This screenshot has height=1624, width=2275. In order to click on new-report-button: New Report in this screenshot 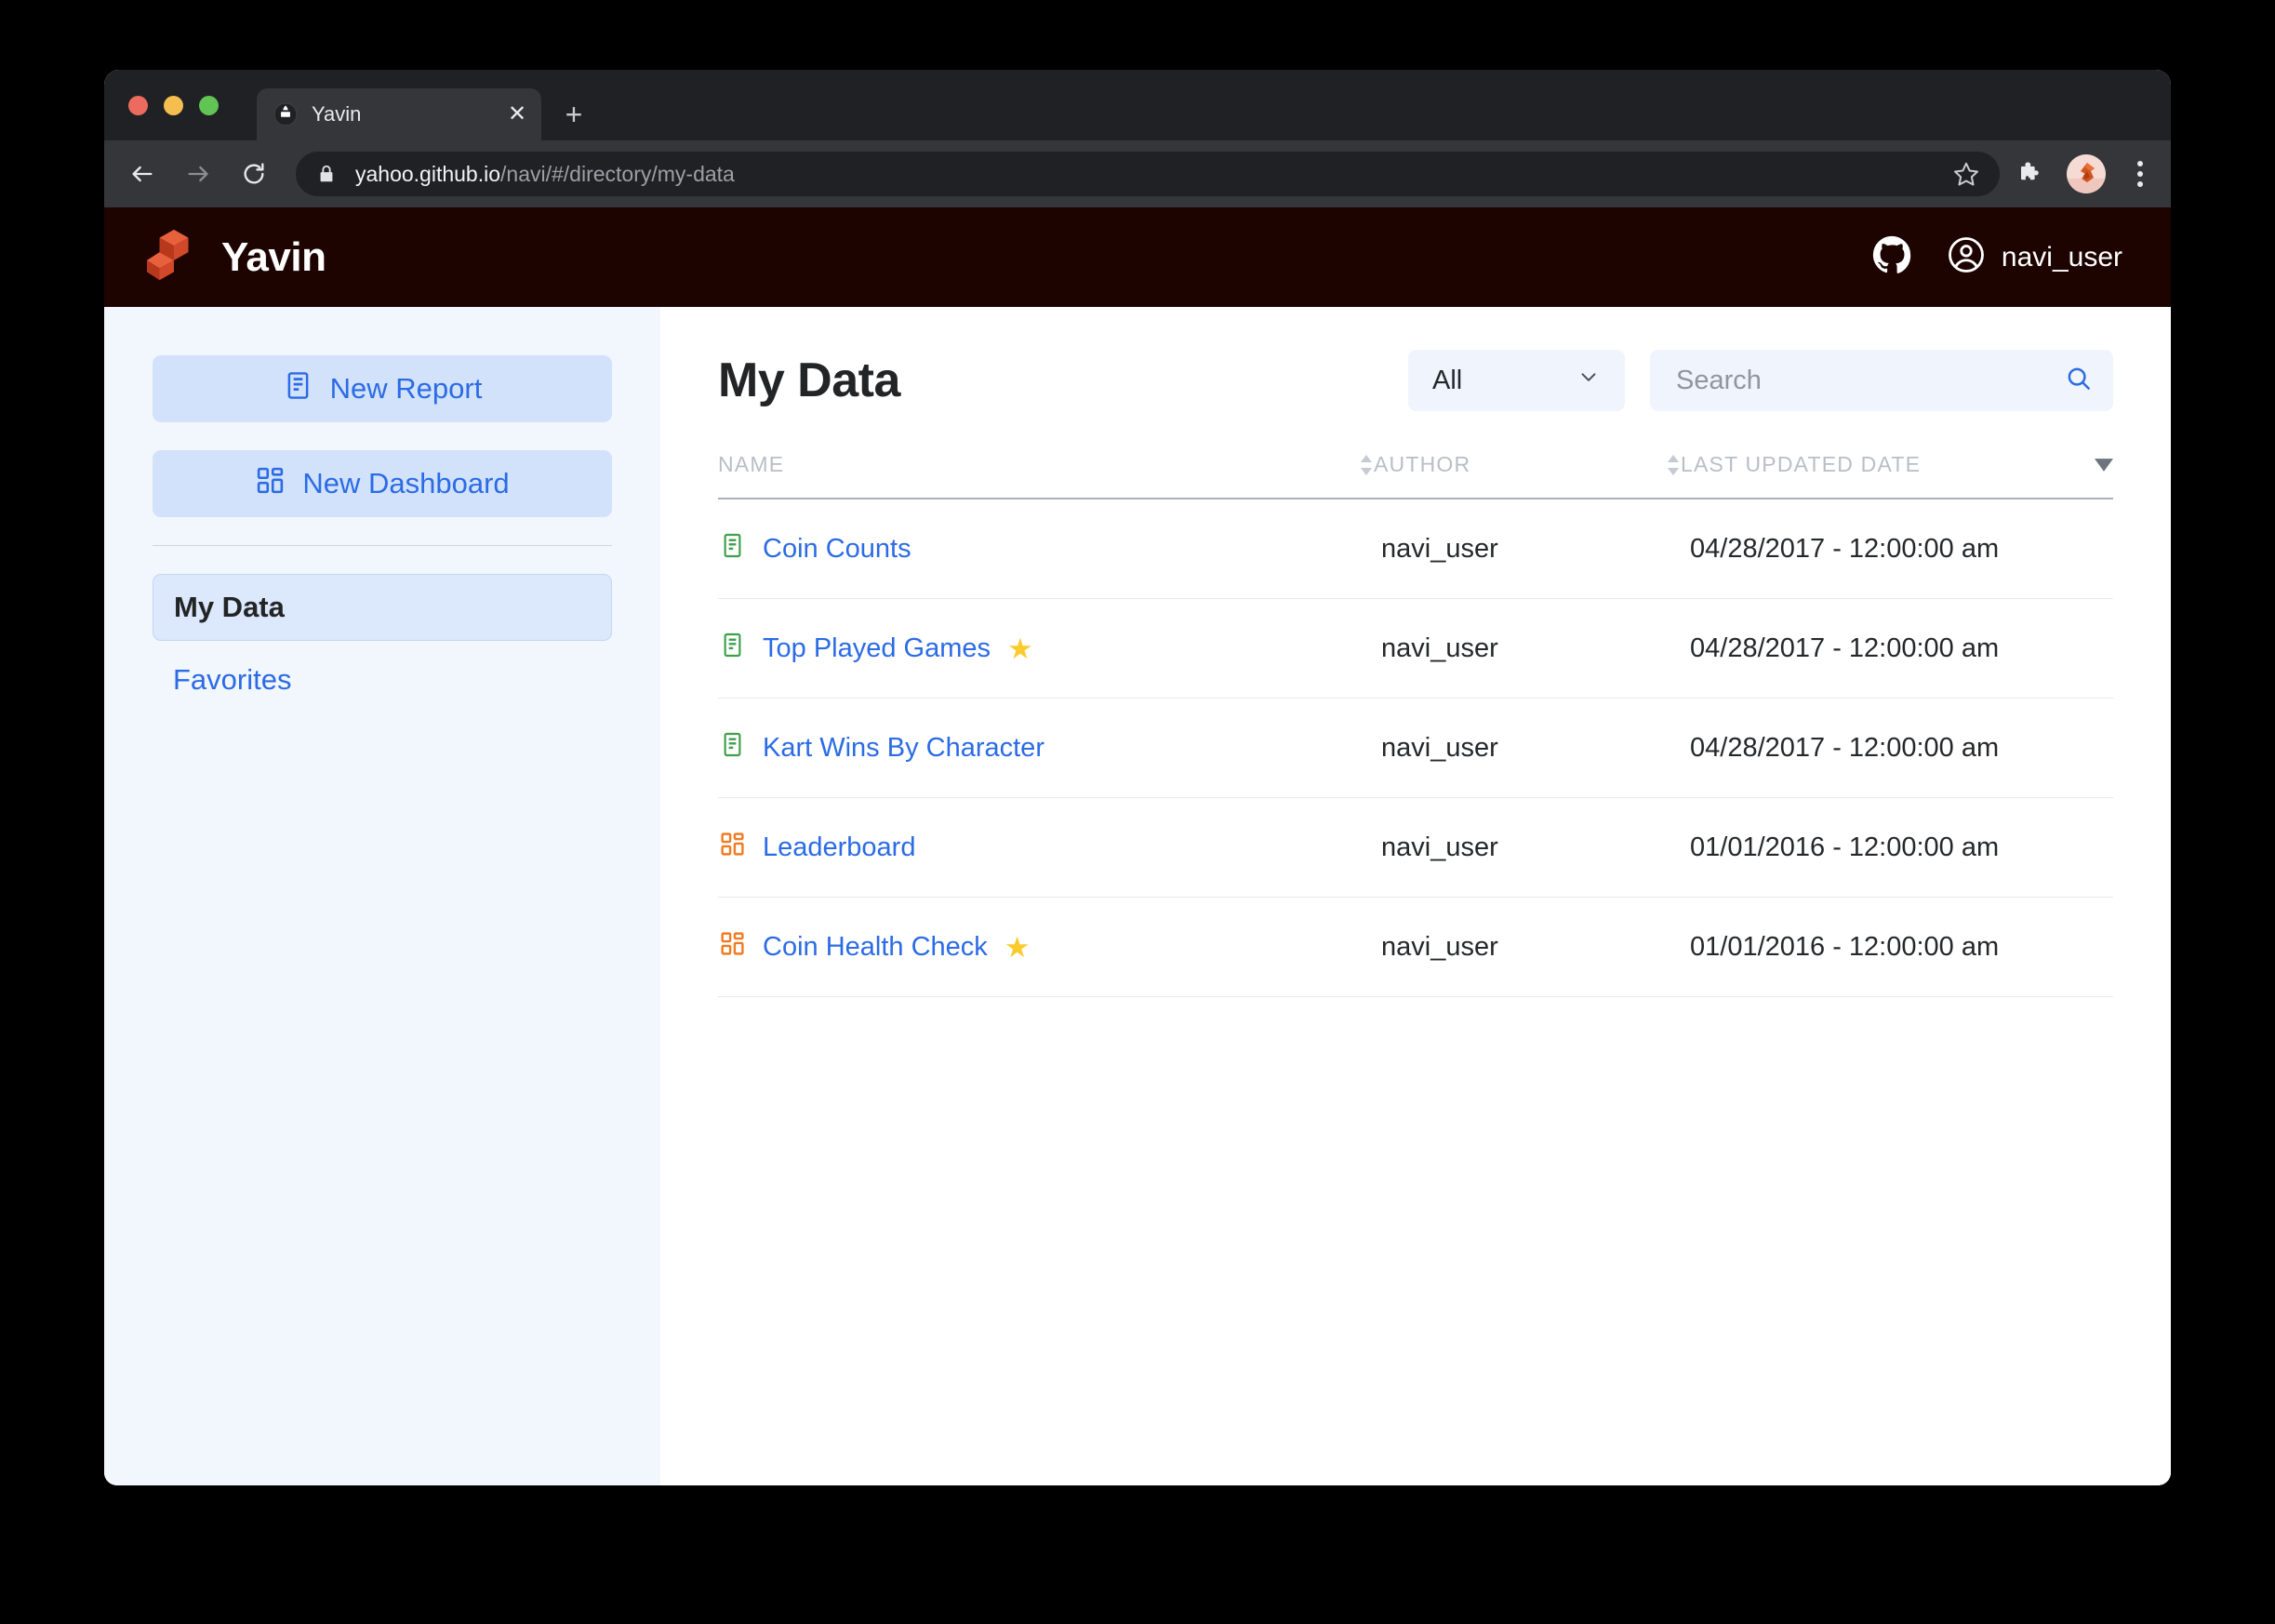, I will do `click(382, 388)`.